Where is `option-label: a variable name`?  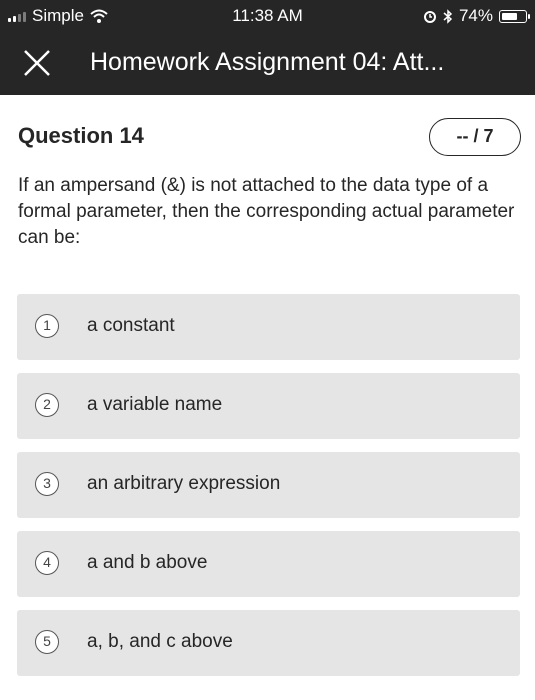
option-label: a variable name is located at coordinates (155, 404).